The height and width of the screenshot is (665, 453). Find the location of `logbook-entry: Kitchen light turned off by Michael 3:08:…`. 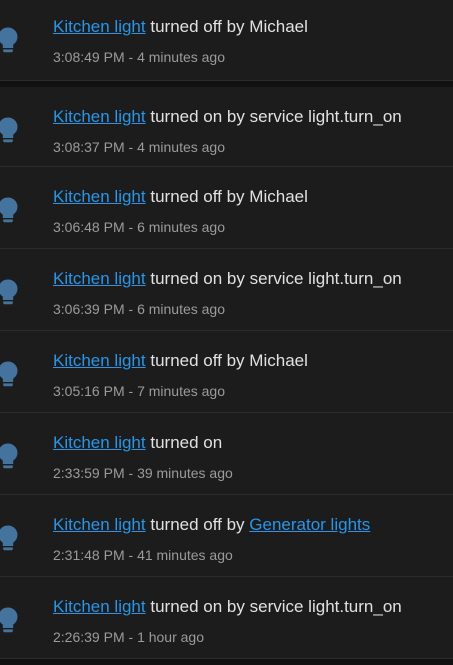

logbook-entry: Kitchen light turned off by Michael 3:08:… is located at coordinates (226, 40).